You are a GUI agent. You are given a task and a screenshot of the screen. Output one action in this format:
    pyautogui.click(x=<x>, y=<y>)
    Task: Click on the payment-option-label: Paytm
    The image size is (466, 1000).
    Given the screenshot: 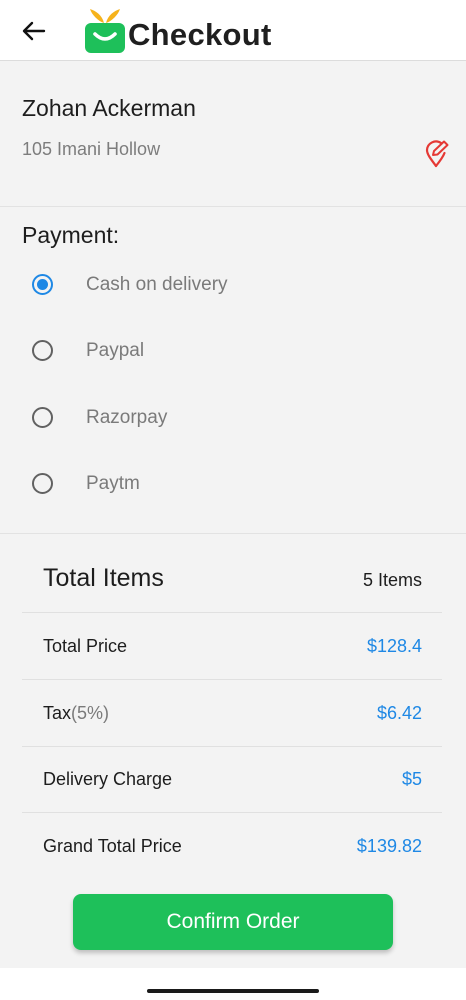 What is the action you would take?
    pyautogui.click(x=113, y=483)
    